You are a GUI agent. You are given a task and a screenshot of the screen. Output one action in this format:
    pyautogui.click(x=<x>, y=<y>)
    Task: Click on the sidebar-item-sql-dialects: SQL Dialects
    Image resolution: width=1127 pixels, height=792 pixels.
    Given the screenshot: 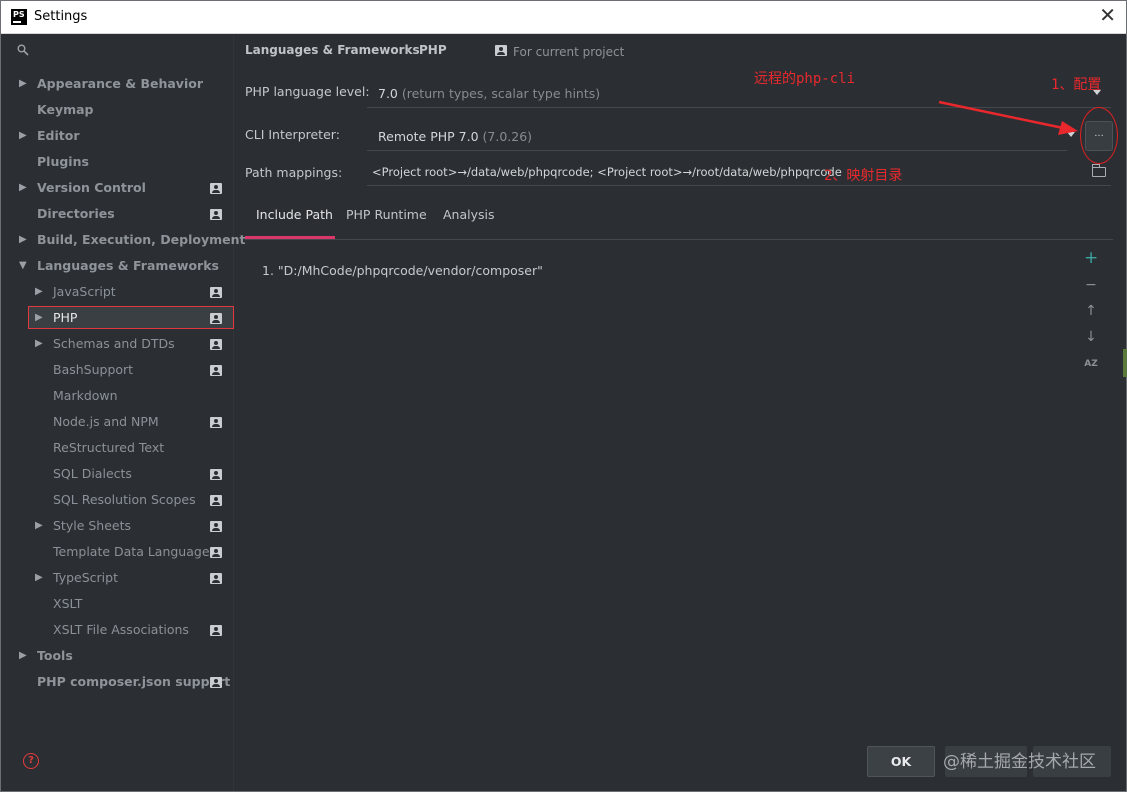 What is the action you would take?
    pyautogui.click(x=92, y=474)
    